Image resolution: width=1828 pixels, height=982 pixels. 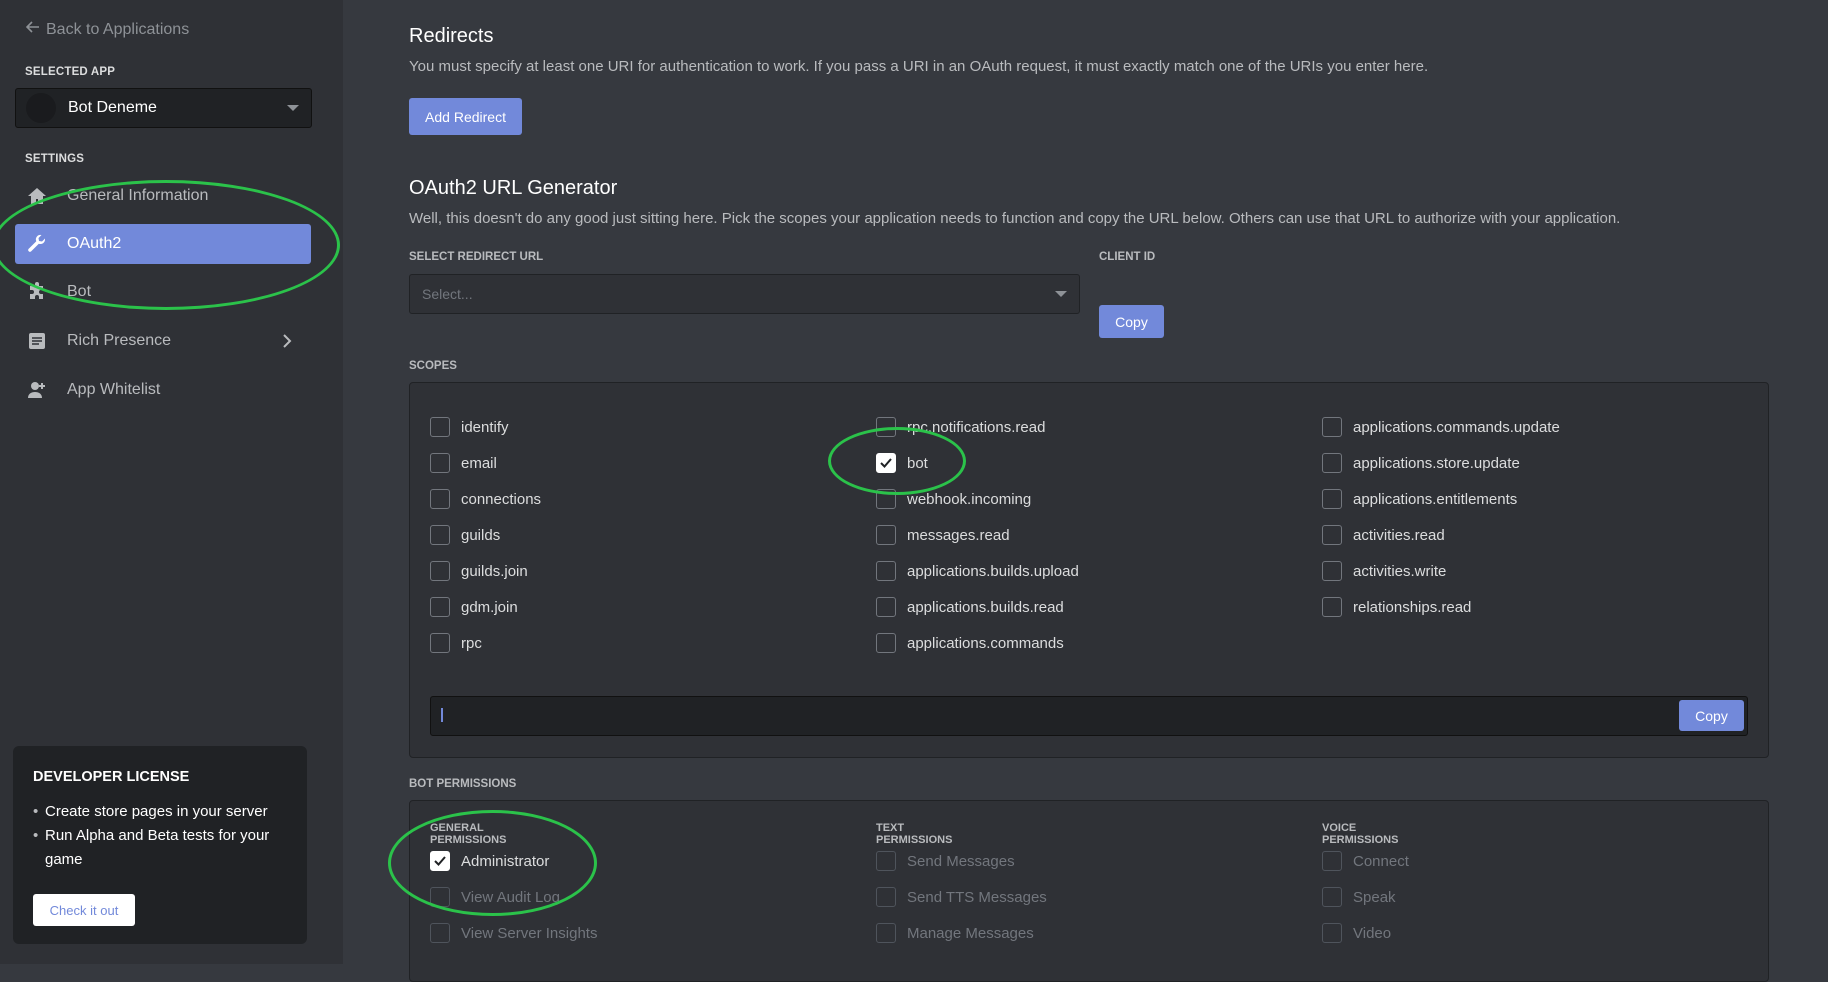 What do you see at coordinates (914, 834) in the screenshot?
I see `text-permissions-heading: TEXT PERMISSIONS` at bounding box center [914, 834].